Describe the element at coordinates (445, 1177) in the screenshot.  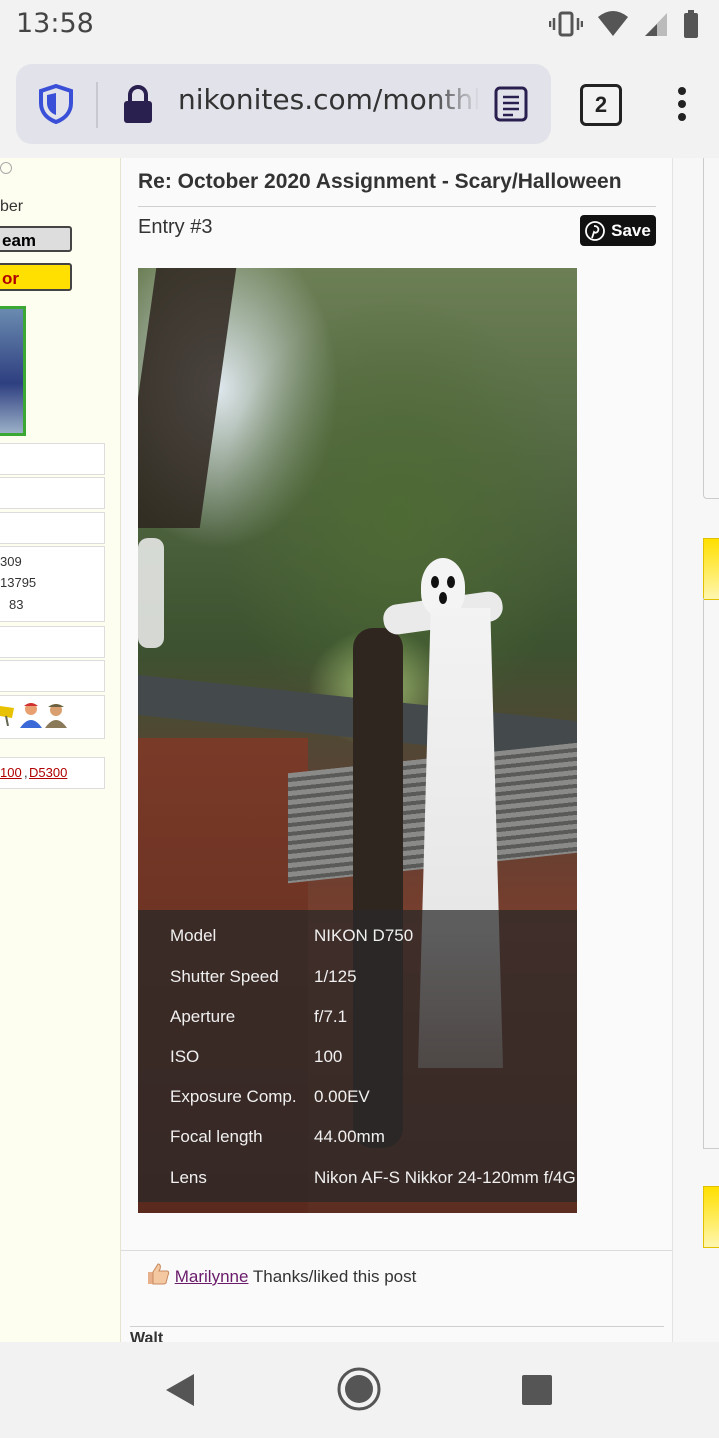
I see `exif-value-lens: Nikon AF-S Nikkor 24-120mm f/4G` at that location.